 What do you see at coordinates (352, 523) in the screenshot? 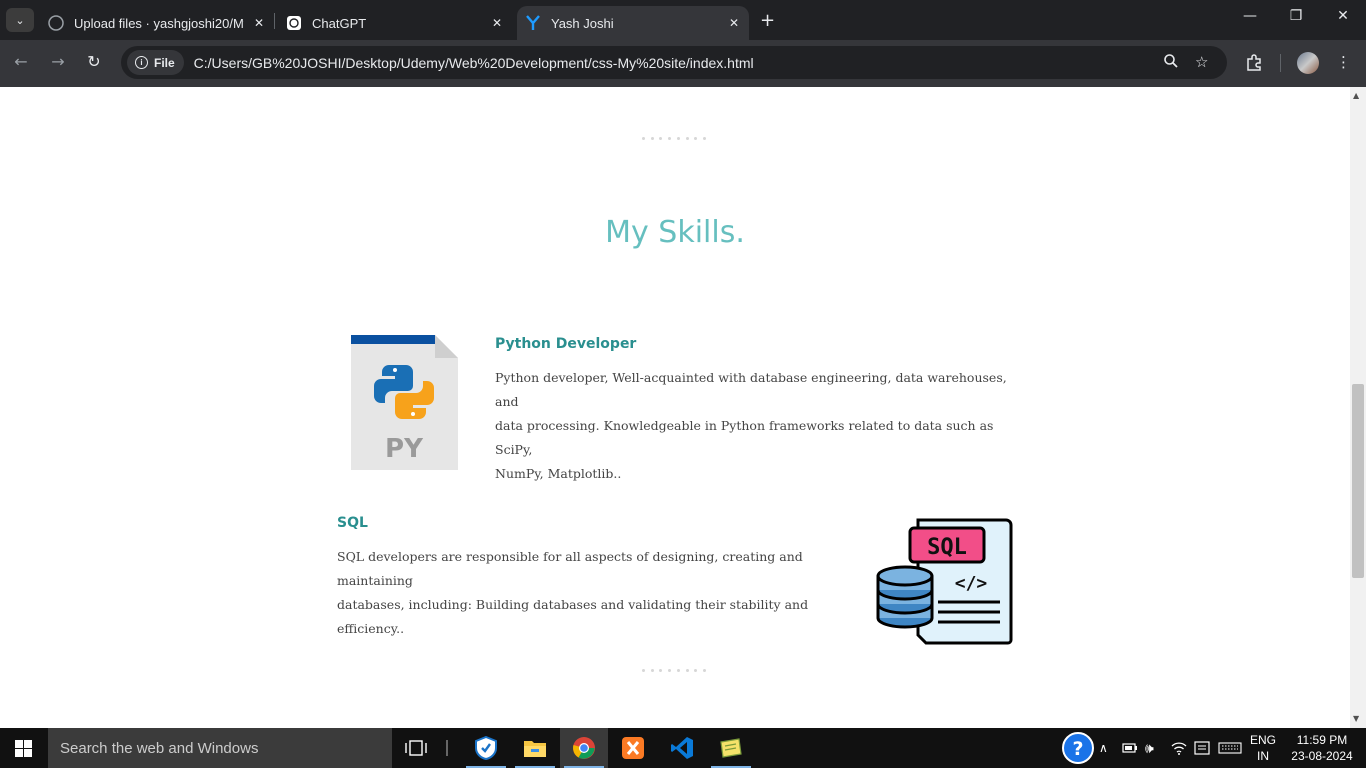
I see `skill-title-sql: SQL` at bounding box center [352, 523].